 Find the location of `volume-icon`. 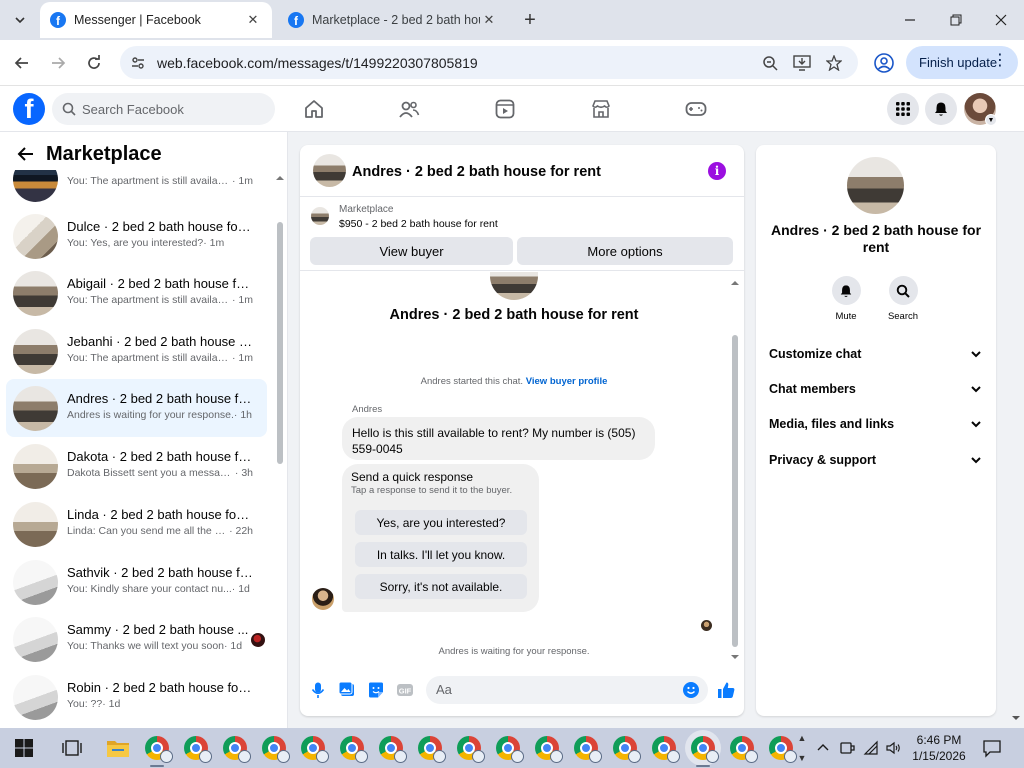

volume-icon is located at coordinates (893, 748).